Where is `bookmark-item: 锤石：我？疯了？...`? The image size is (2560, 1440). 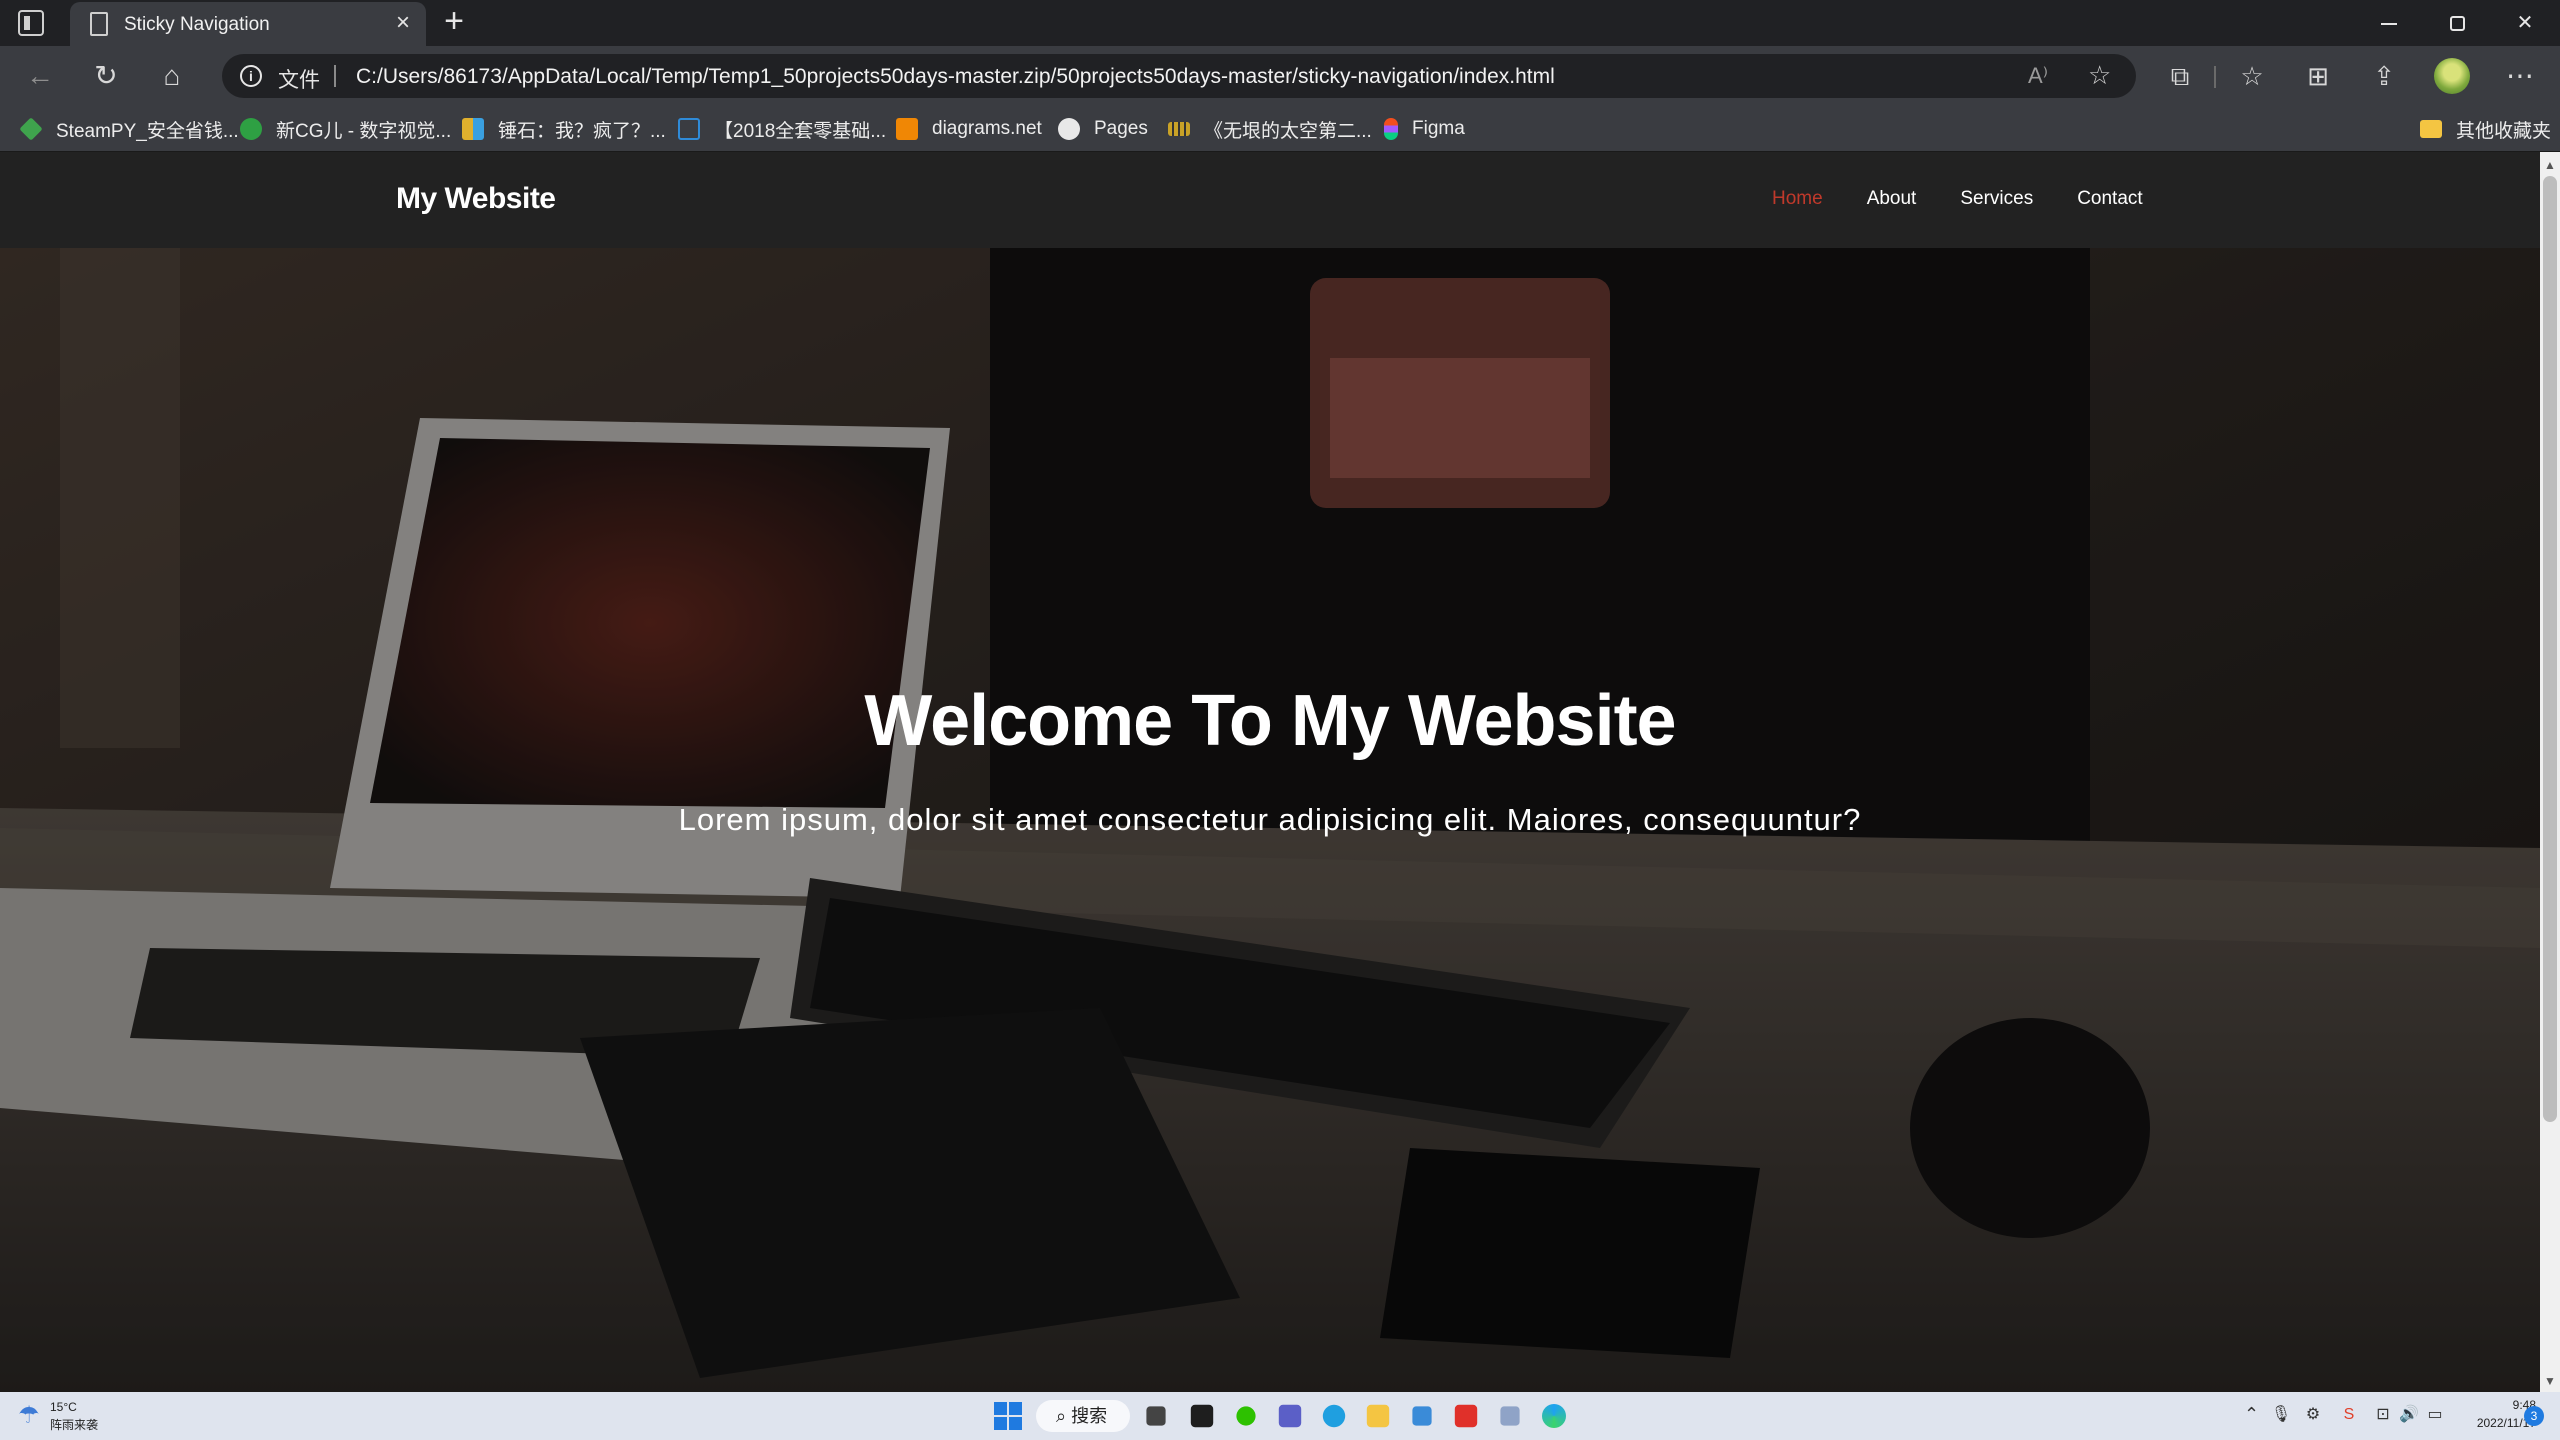
bookmark-item: 锤石：我？疯了？... is located at coordinates (564, 129).